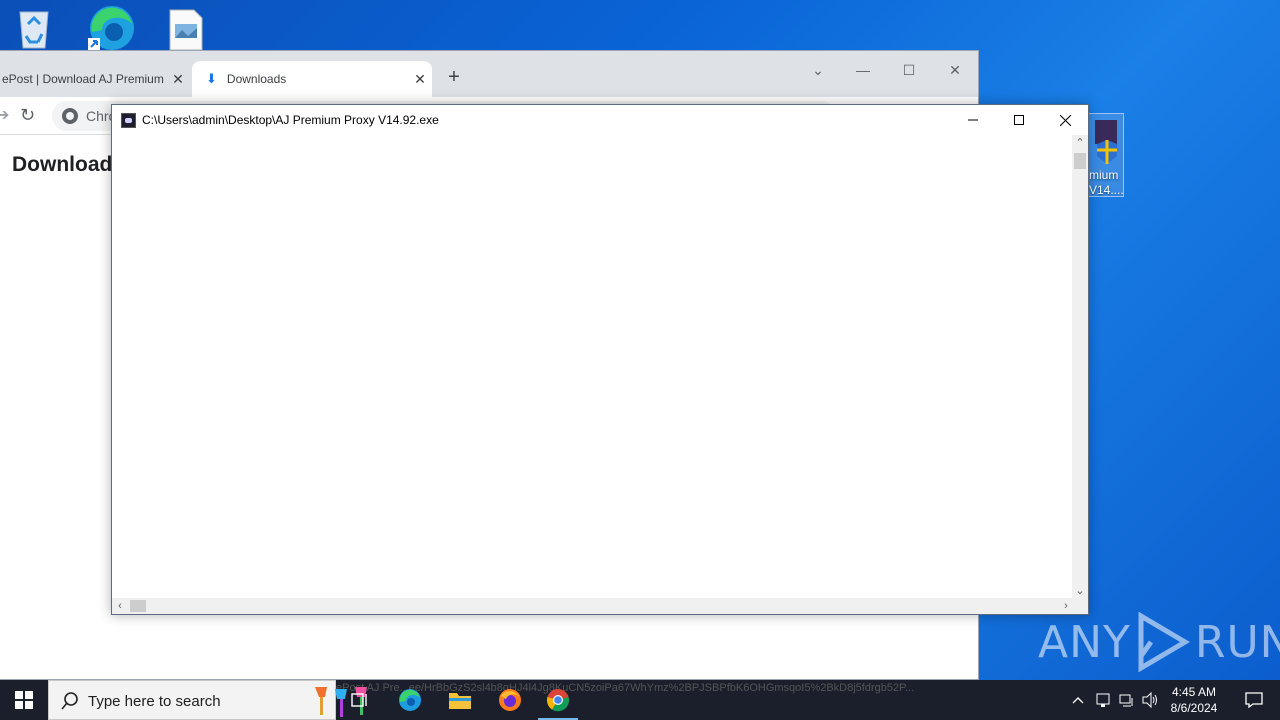 This screenshot has width=1280, height=720. Describe the element at coordinates (1237, 642) in the screenshot. I see `watermark-right: RUN` at that location.